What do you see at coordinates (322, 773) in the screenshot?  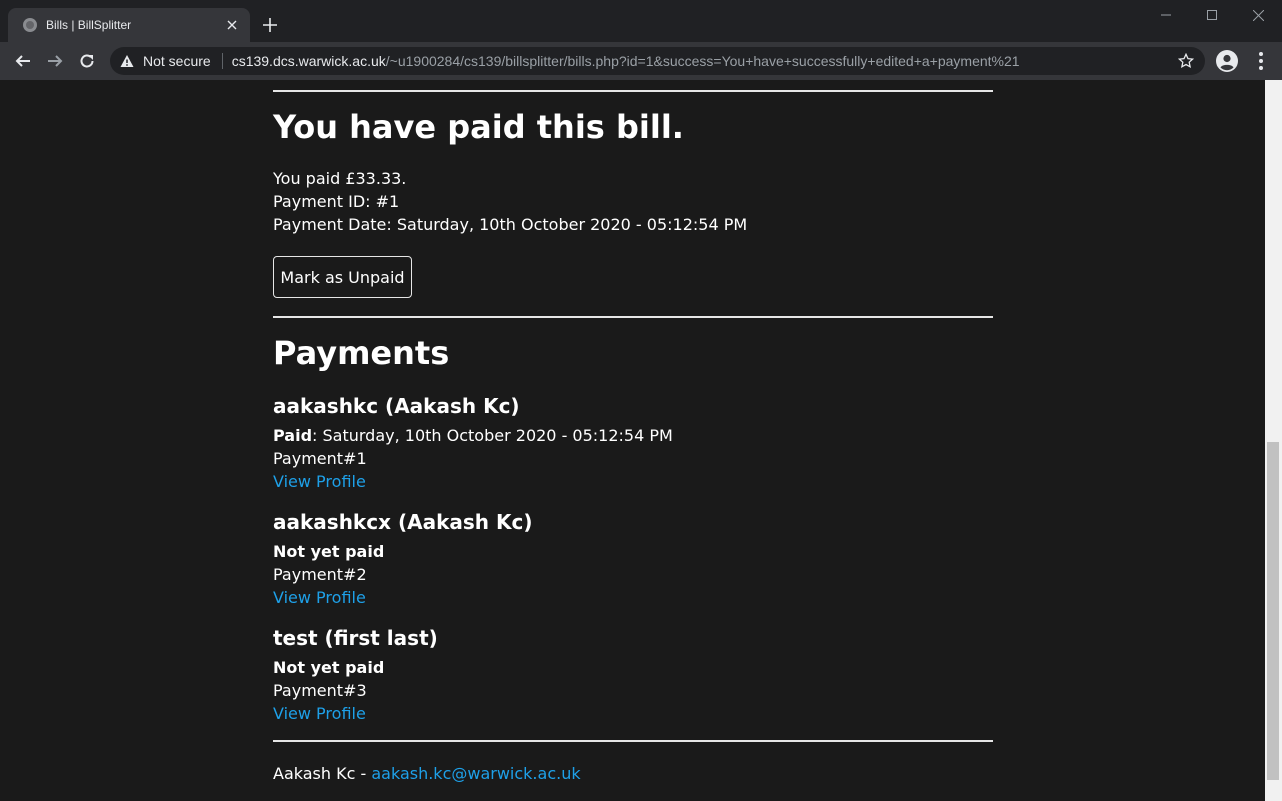 I see `footer-author: Aakash Kc -` at bounding box center [322, 773].